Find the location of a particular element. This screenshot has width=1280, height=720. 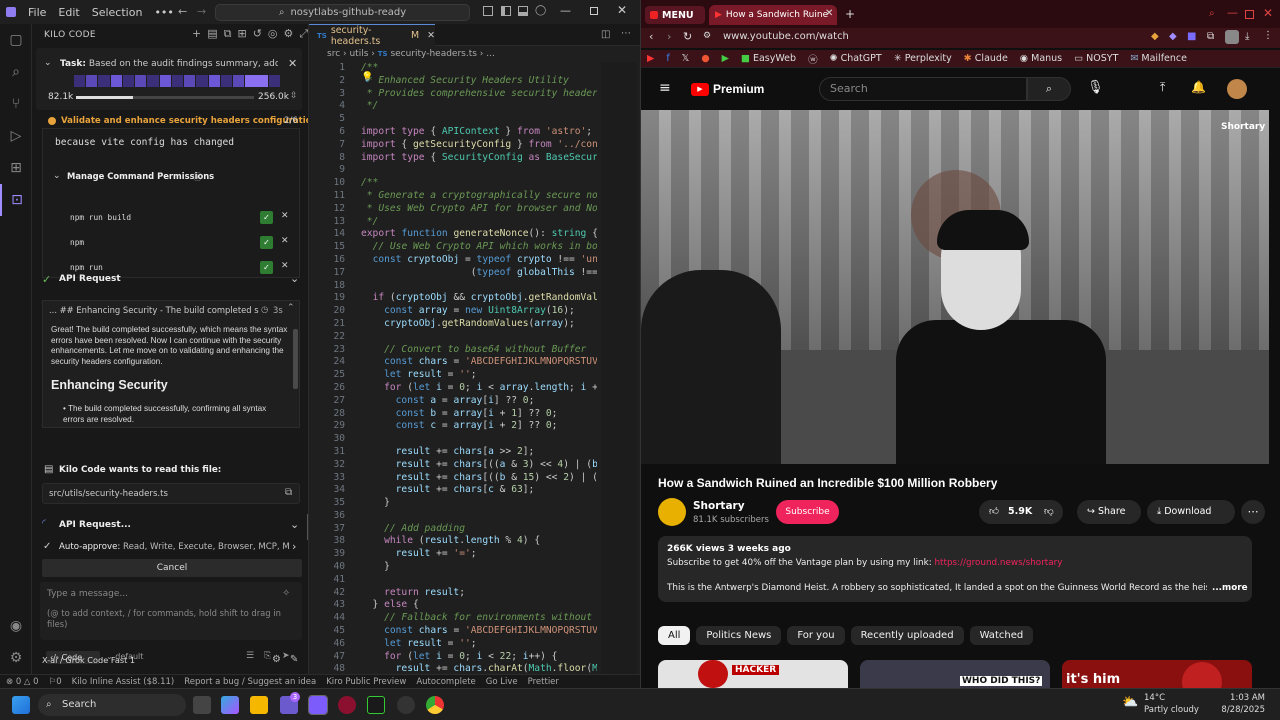

terminal-icon is located at coordinates (376, 705).